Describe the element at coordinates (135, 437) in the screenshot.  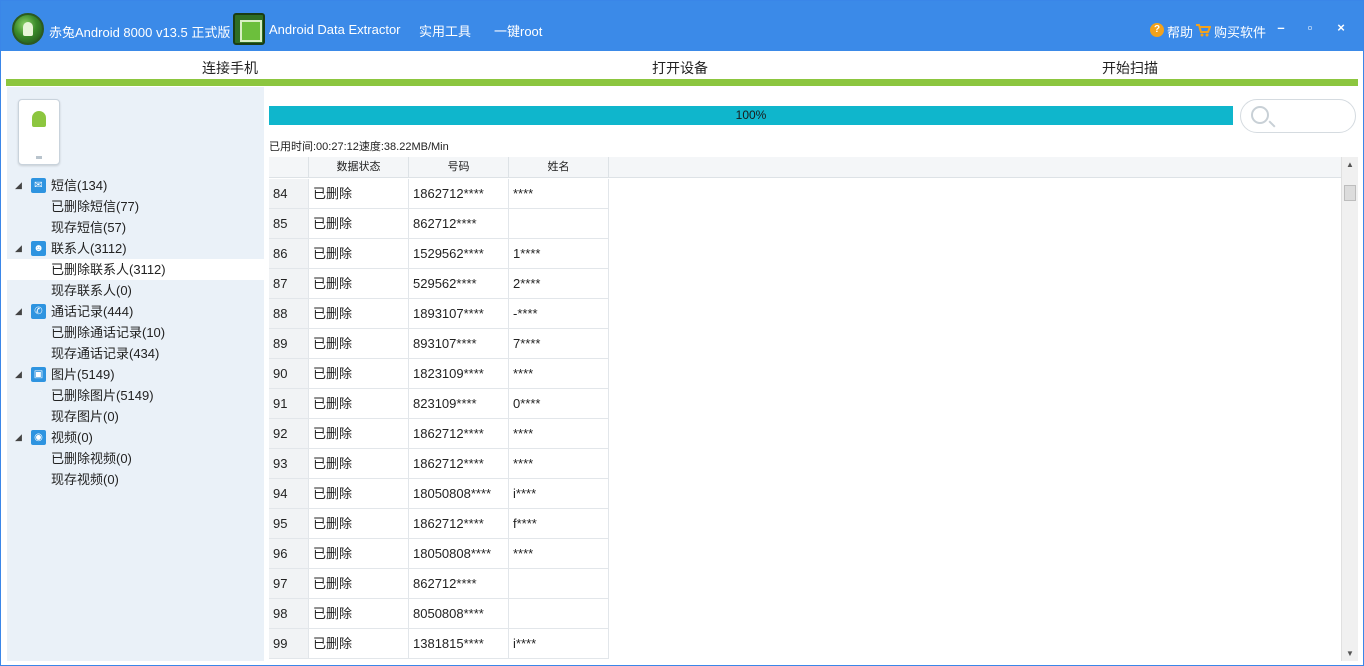
I see `tree-item-videos: ◢ ◉ 视频(0)` at that location.